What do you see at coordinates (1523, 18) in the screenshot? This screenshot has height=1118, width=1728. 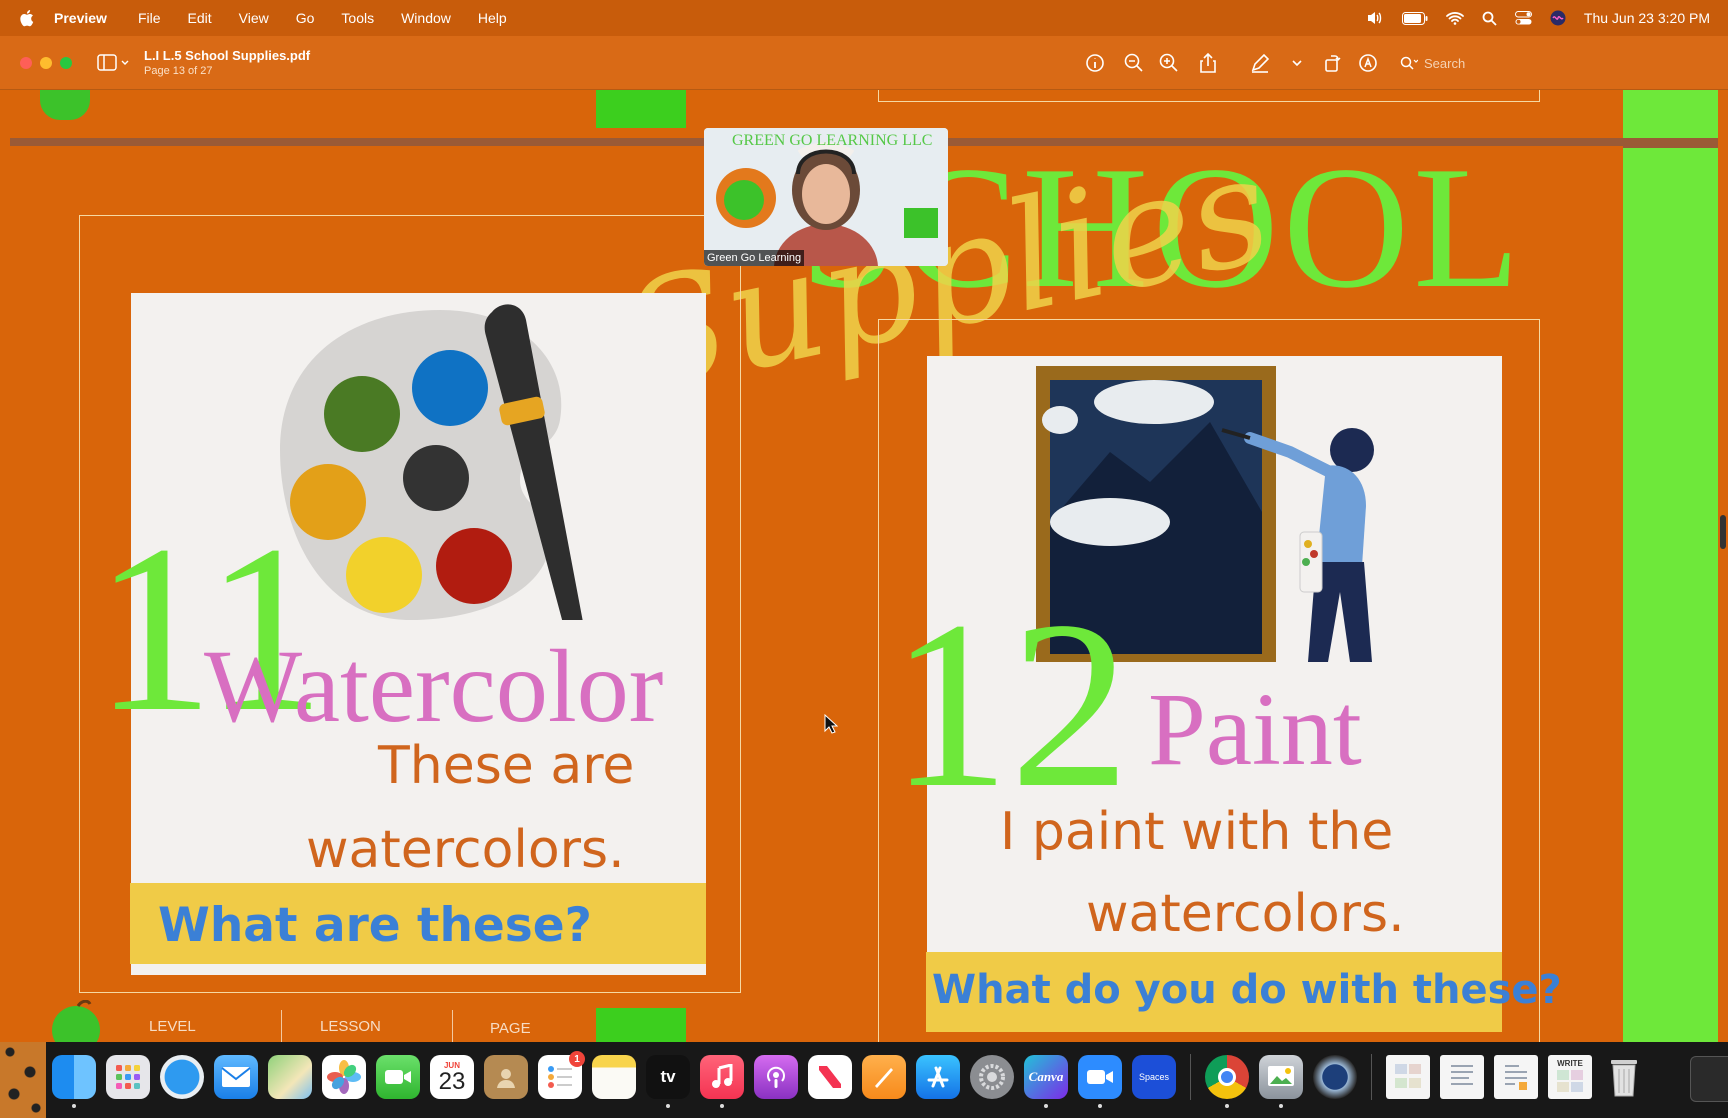 I see `control-center-icon` at bounding box center [1523, 18].